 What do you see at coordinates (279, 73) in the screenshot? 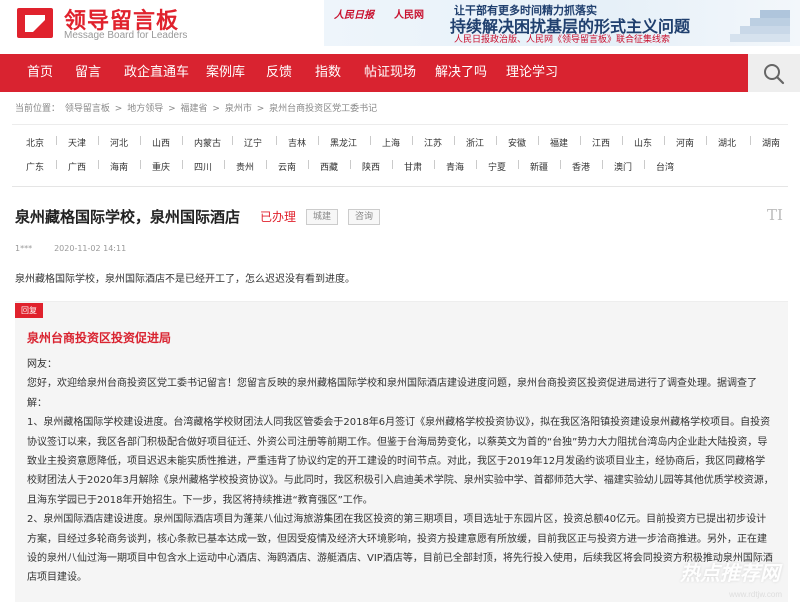
I see `nav-feedback: 反馈` at bounding box center [279, 73].